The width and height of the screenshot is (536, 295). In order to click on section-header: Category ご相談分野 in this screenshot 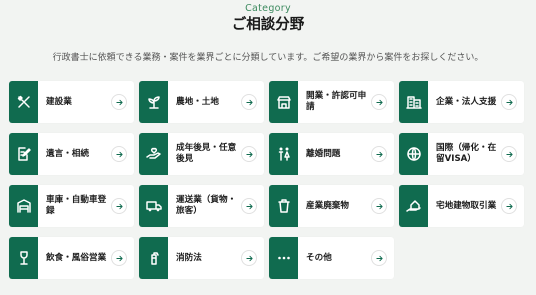, I will do `click(268, 17)`.